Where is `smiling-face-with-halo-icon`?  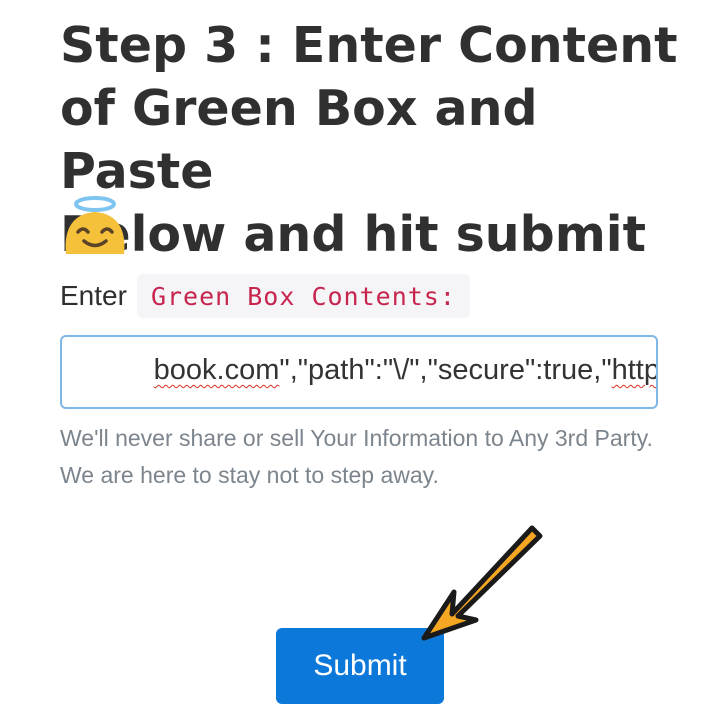
smiling-face-with-halo-icon is located at coordinates (95, 225).